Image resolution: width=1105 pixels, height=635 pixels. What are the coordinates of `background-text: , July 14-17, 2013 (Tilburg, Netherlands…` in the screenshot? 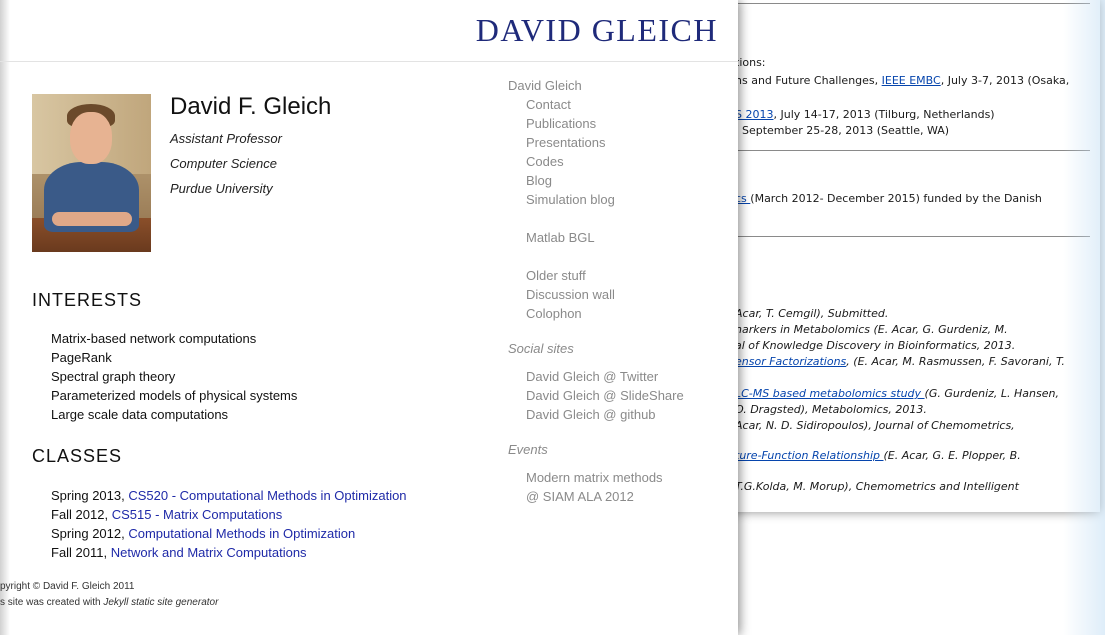 It's located at (884, 114).